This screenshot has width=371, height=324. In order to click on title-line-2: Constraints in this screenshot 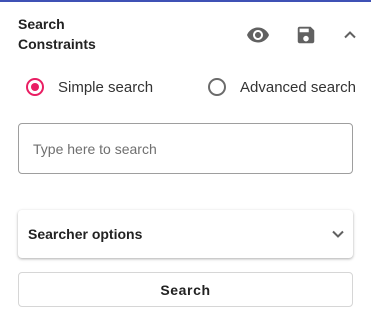, I will do `click(57, 44)`.